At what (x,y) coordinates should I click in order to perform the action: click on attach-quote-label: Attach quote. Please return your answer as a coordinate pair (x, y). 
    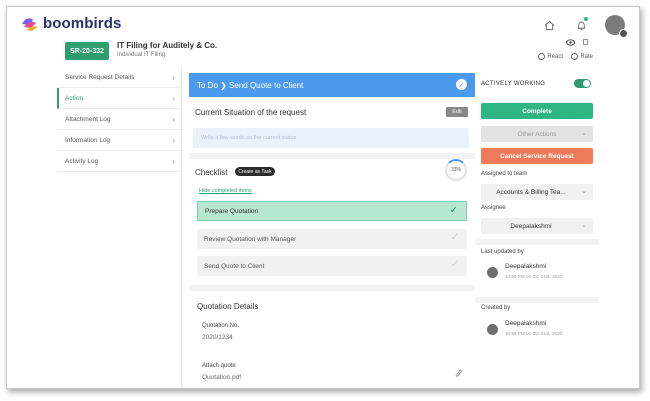
    Looking at the image, I should click on (219, 366).